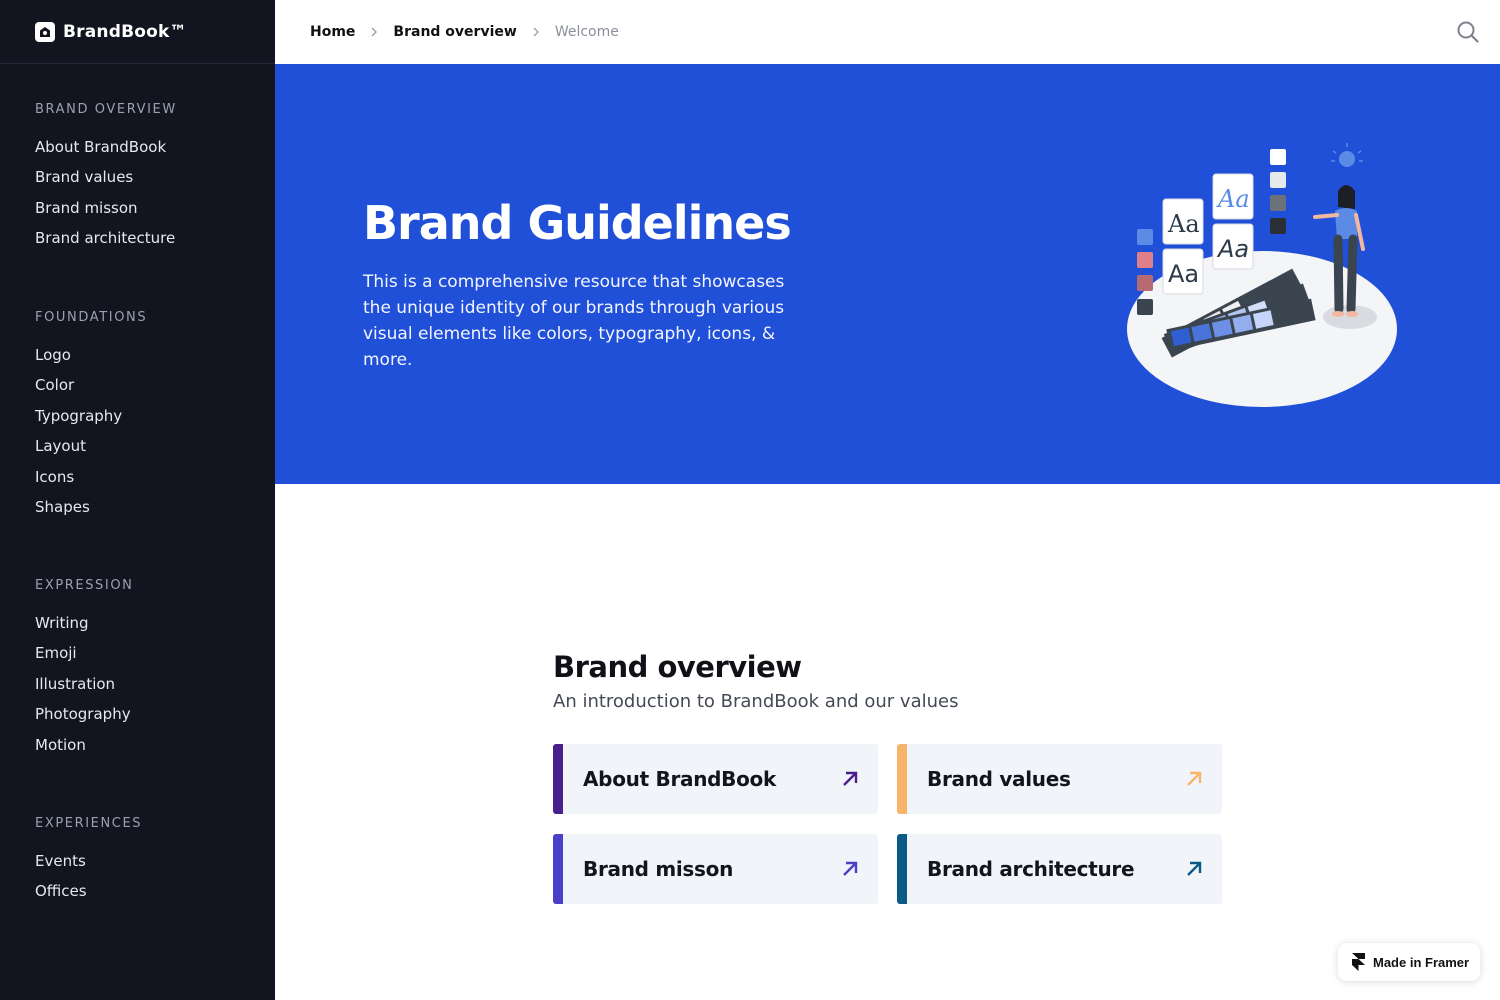 The image size is (1500, 1000). What do you see at coordinates (84, 657) in the screenshot?
I see `sidebar-item-emoji: Emoji` at bounding box center [84, 657].